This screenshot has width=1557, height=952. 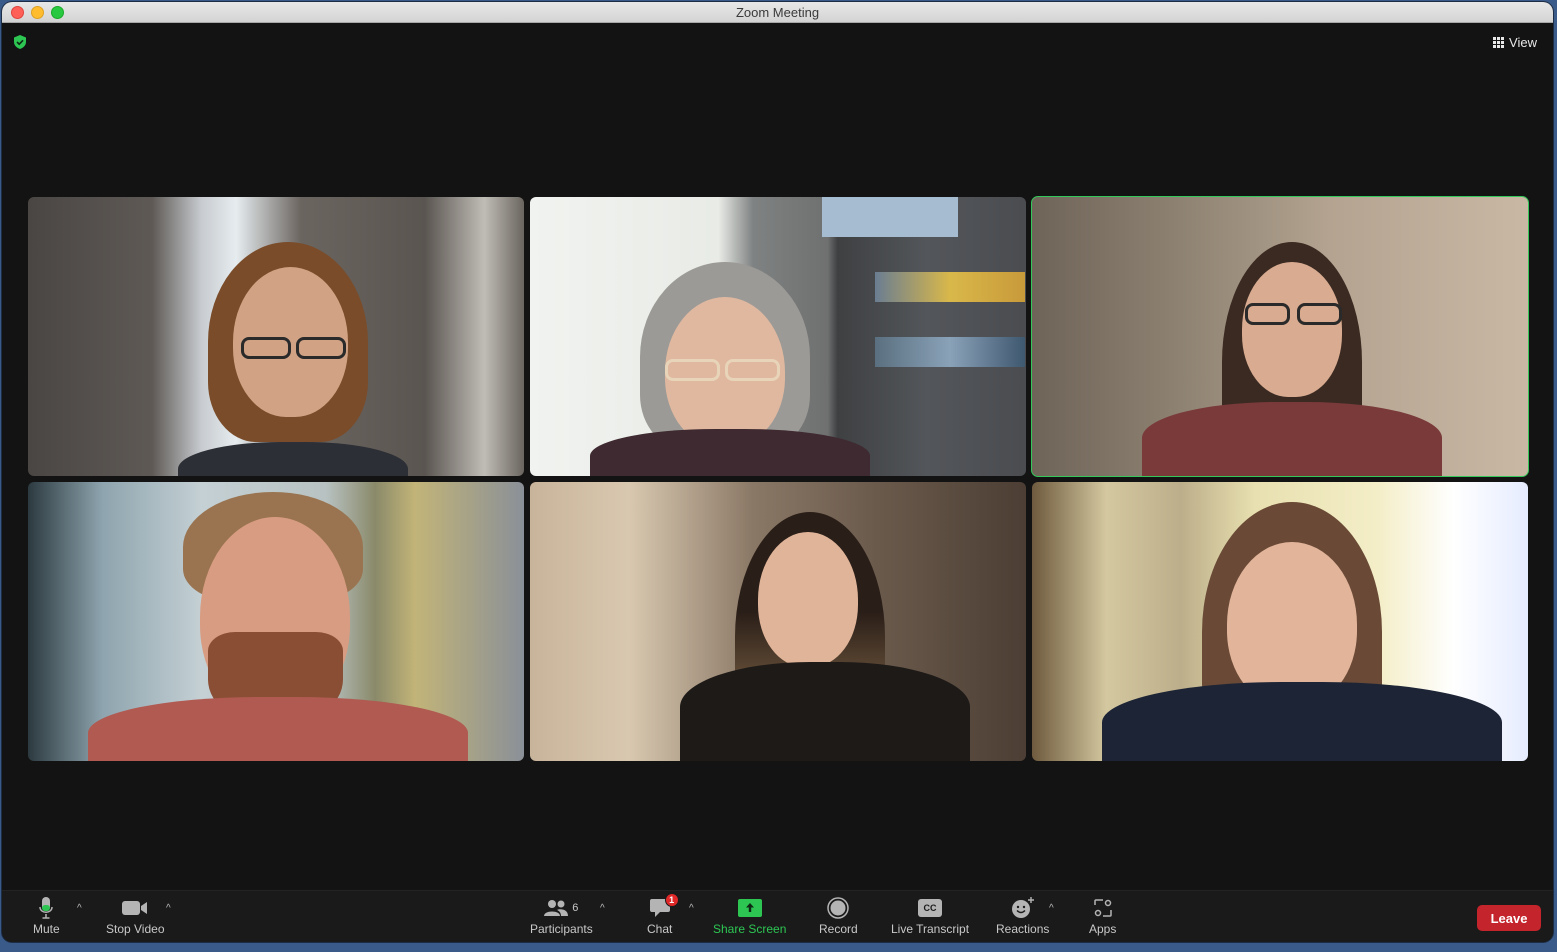 I want to click on apps-button: Apps, so click(x=1102, y=915).